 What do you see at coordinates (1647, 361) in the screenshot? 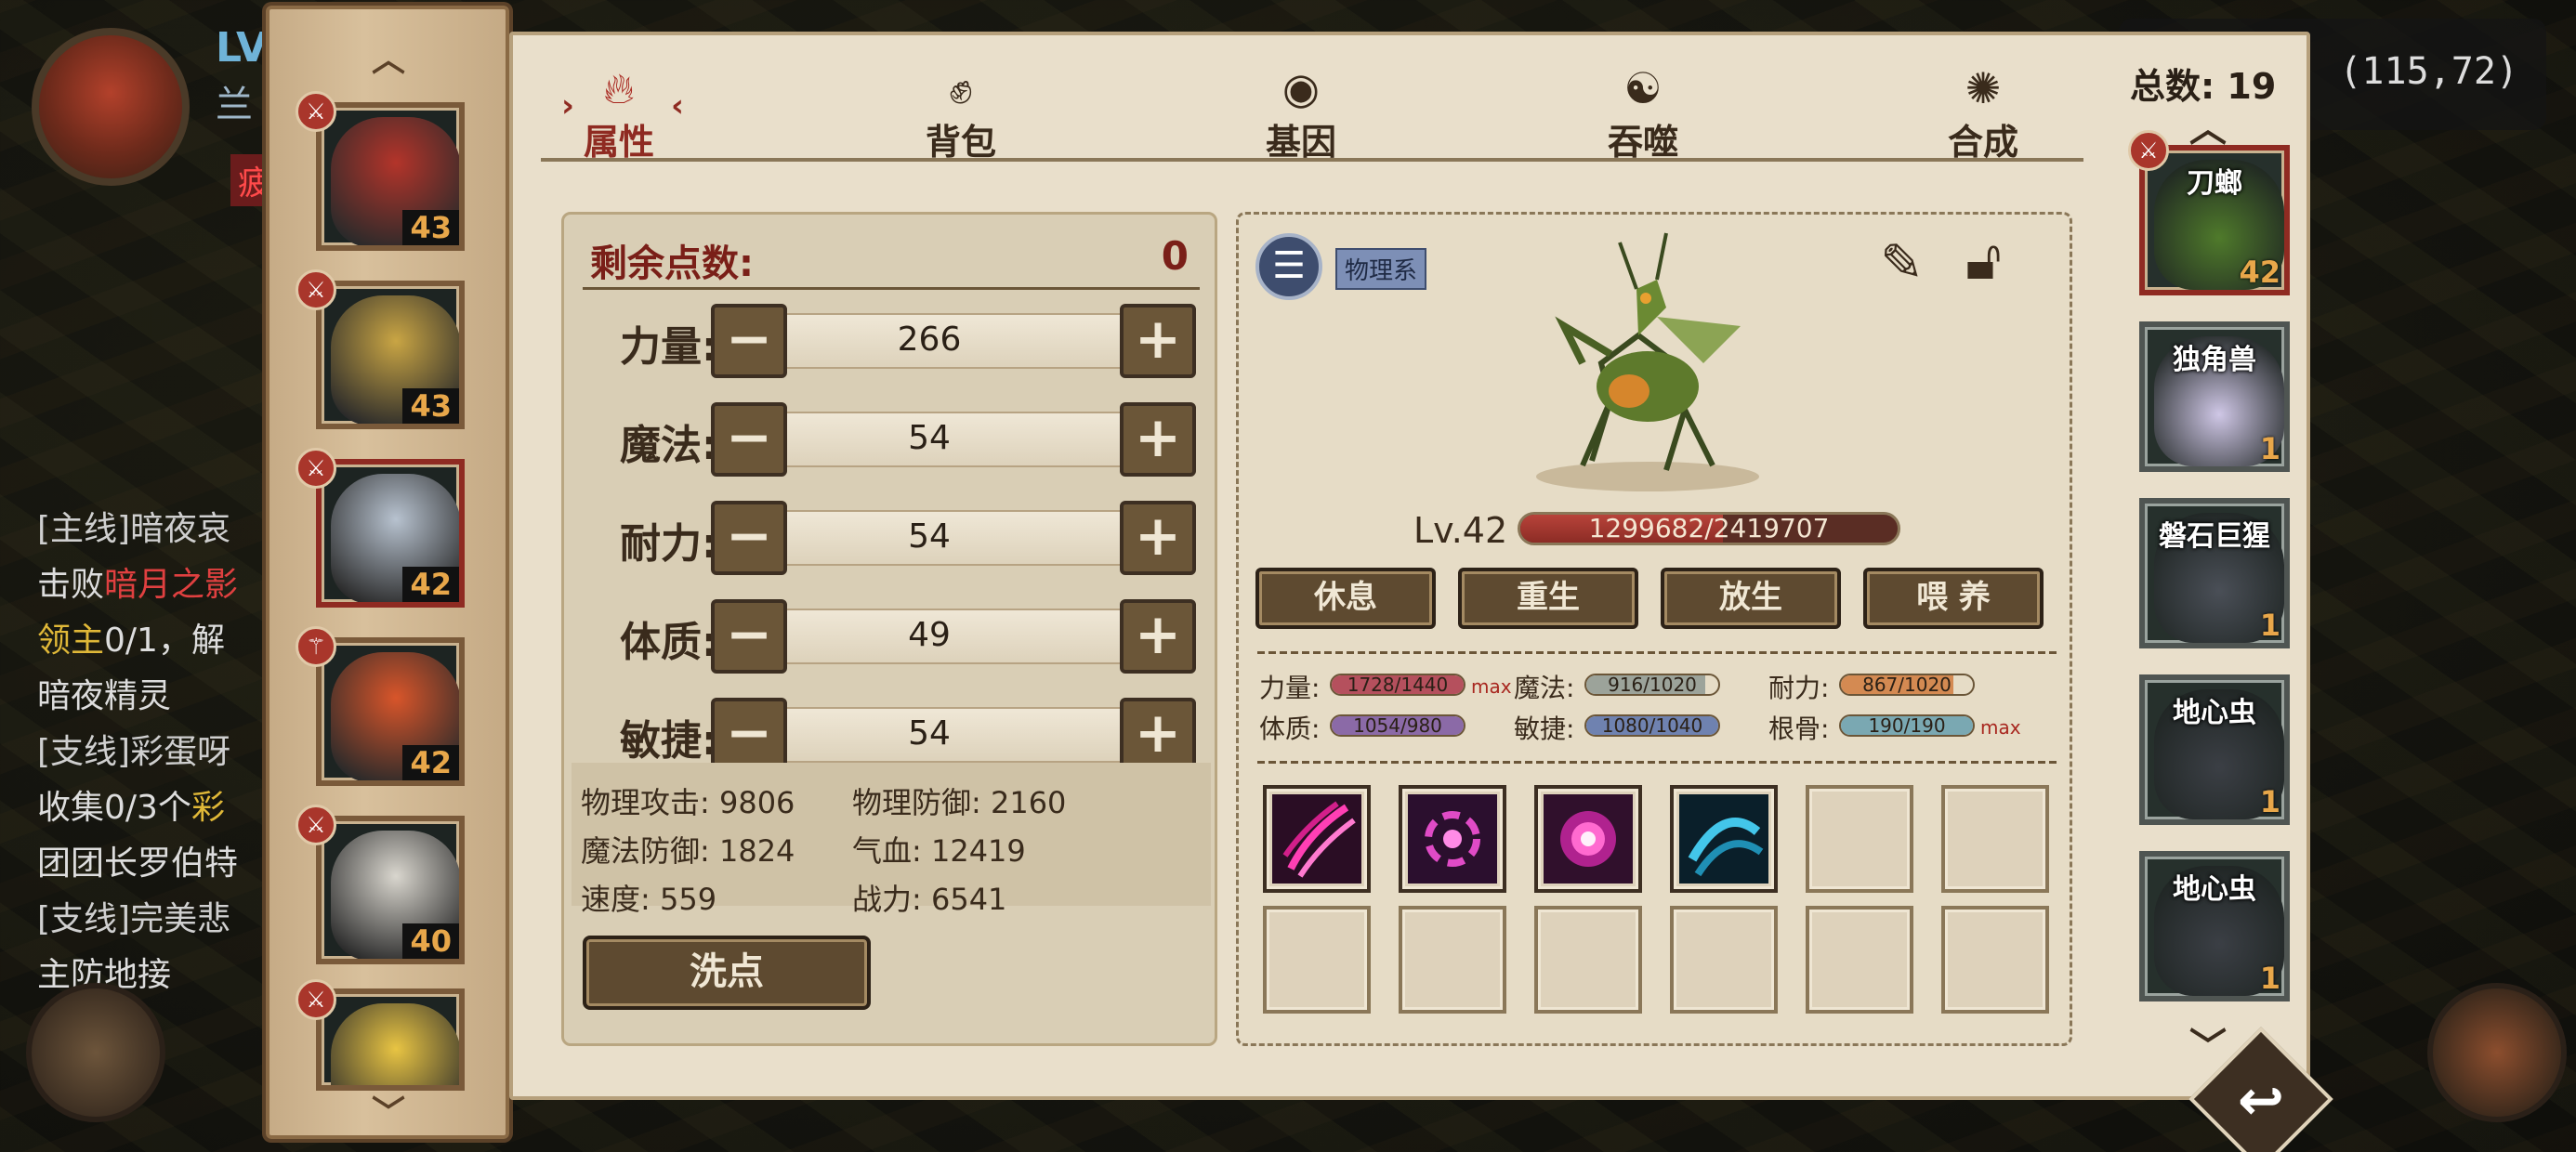
I see `mantis-pet-sprite` at bounding box center [1647, 361].